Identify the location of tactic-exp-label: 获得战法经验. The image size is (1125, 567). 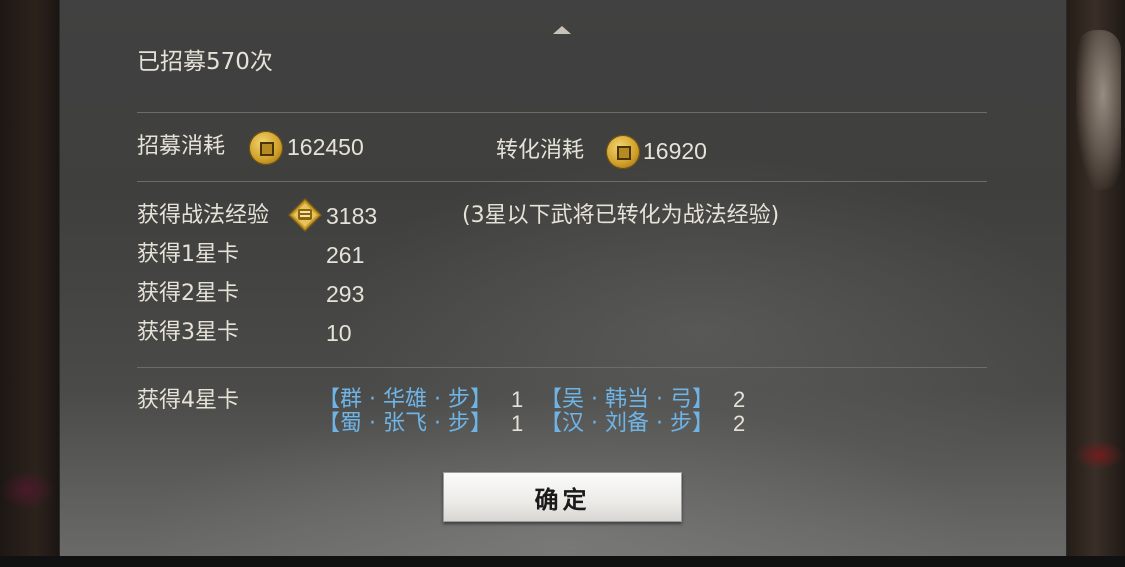
(203, 215).